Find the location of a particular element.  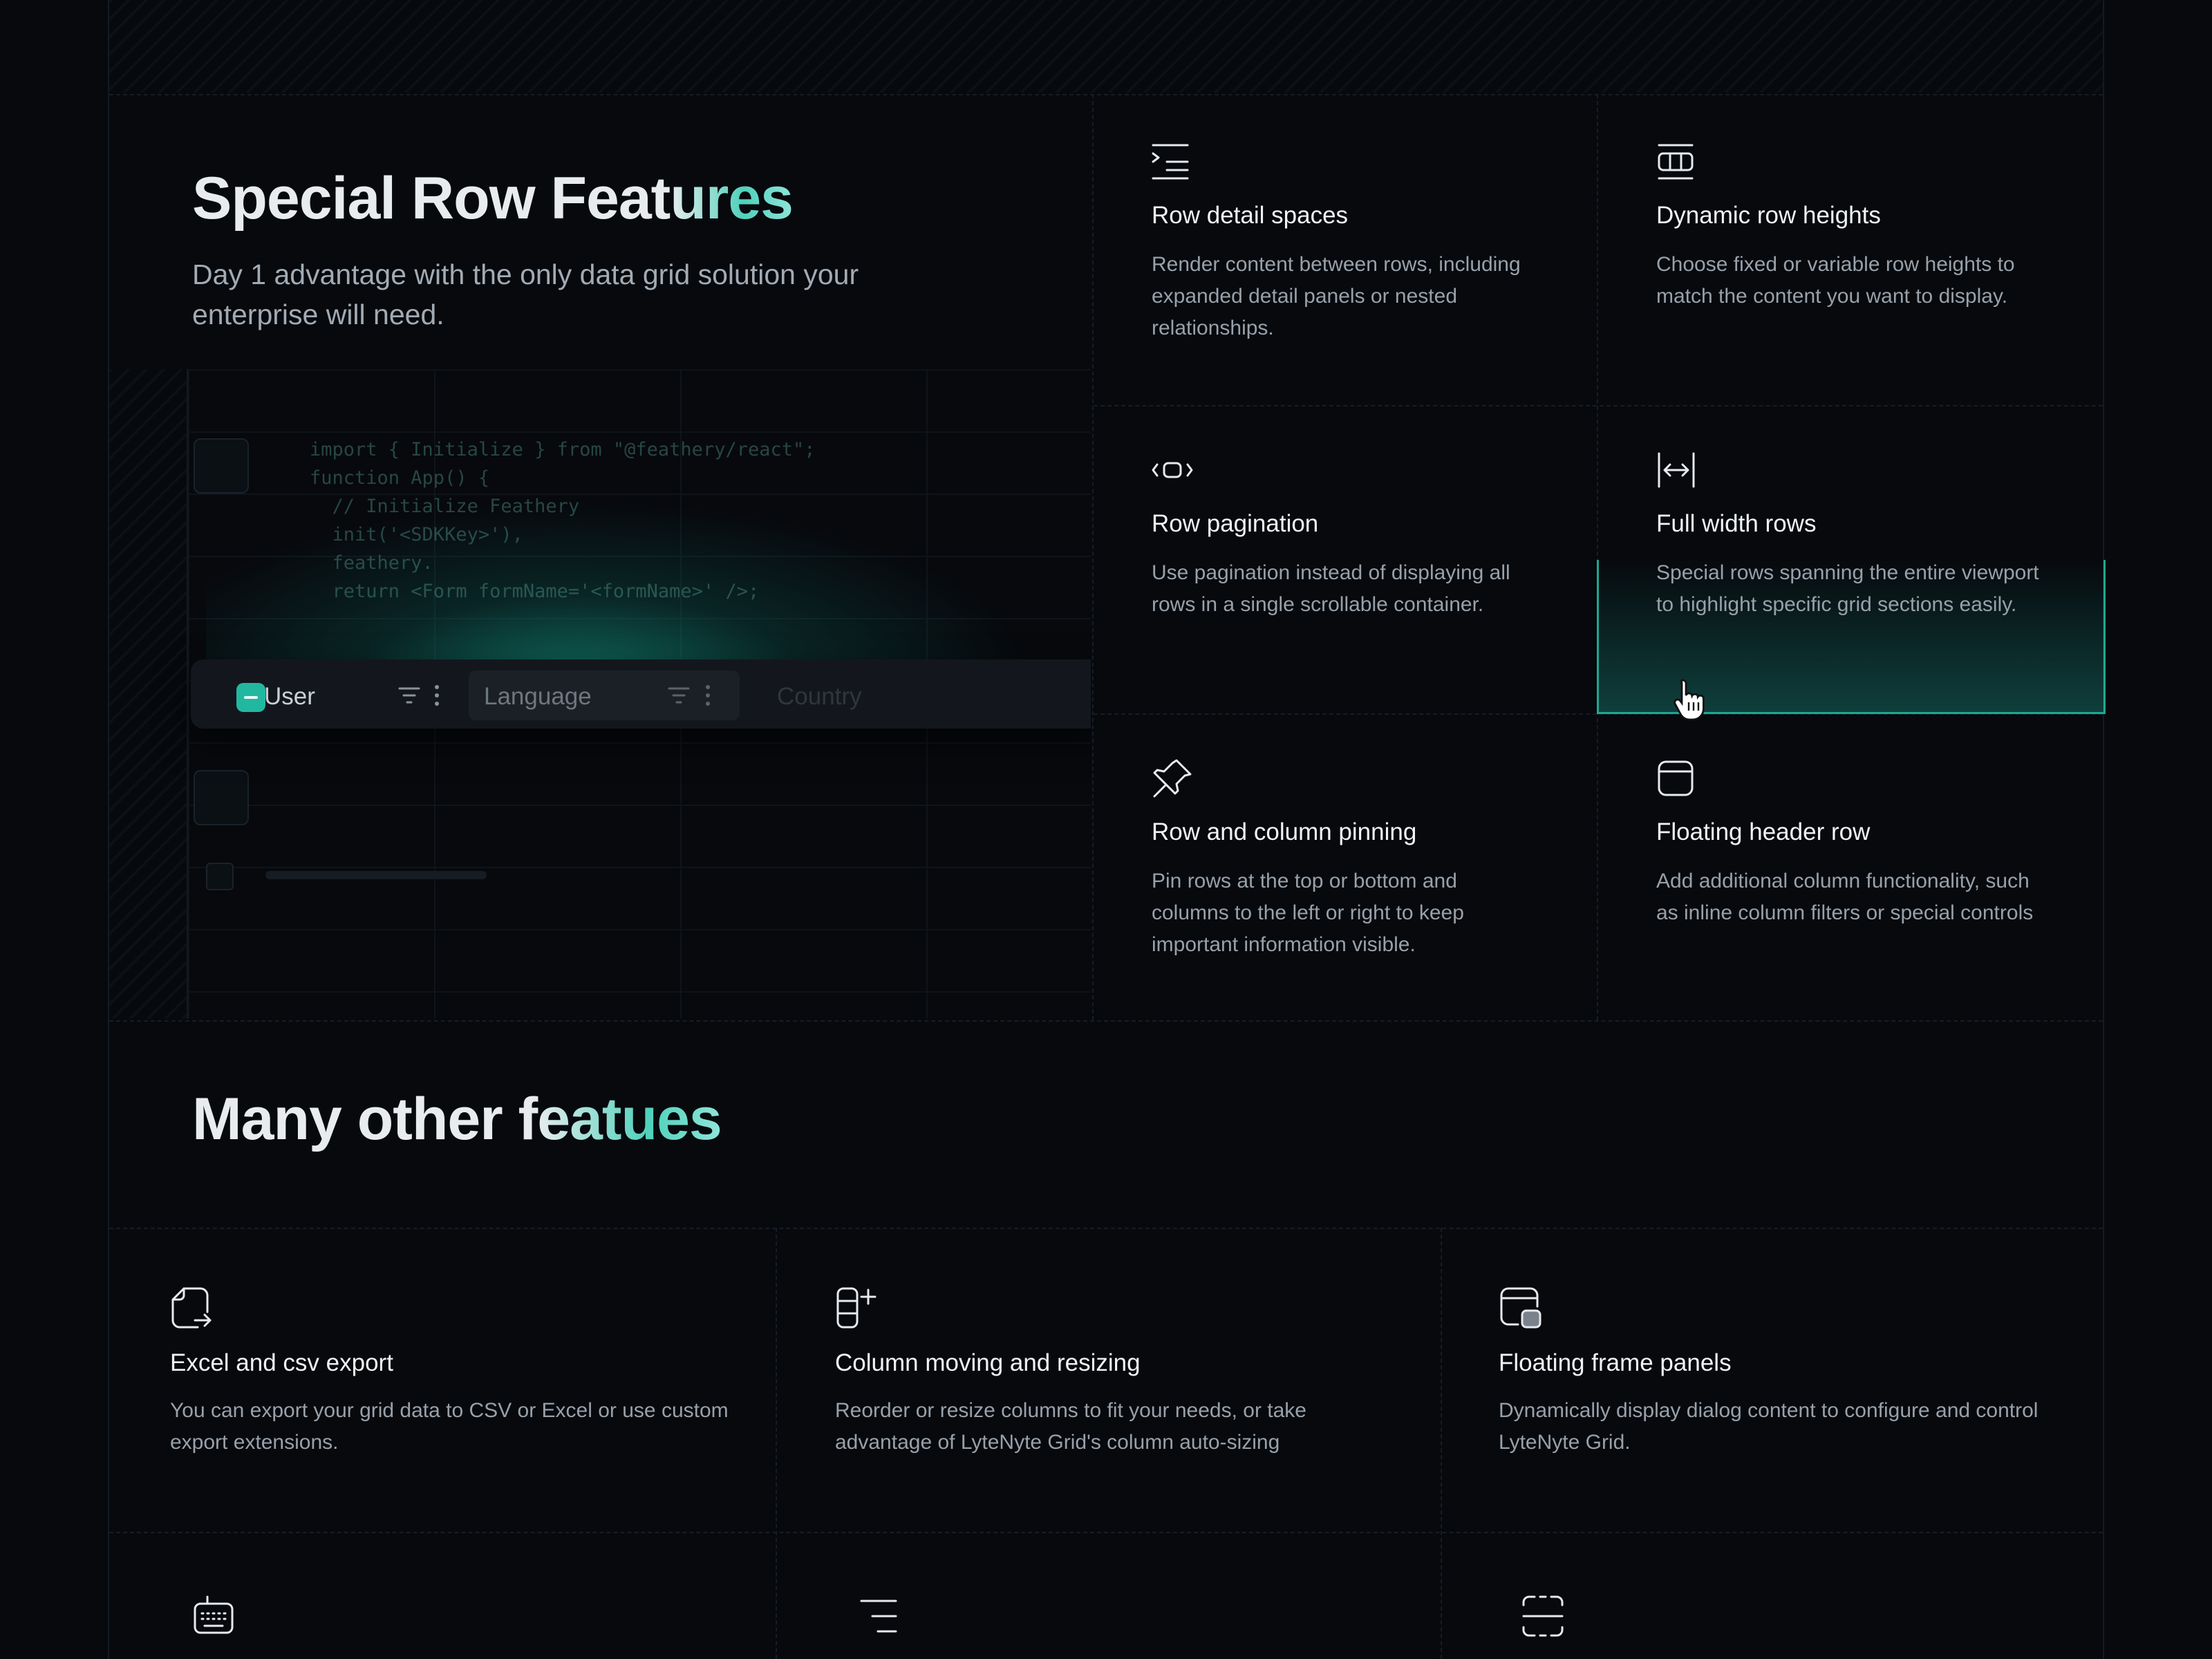

frame-right-border is located at coordinates (2103, 829).